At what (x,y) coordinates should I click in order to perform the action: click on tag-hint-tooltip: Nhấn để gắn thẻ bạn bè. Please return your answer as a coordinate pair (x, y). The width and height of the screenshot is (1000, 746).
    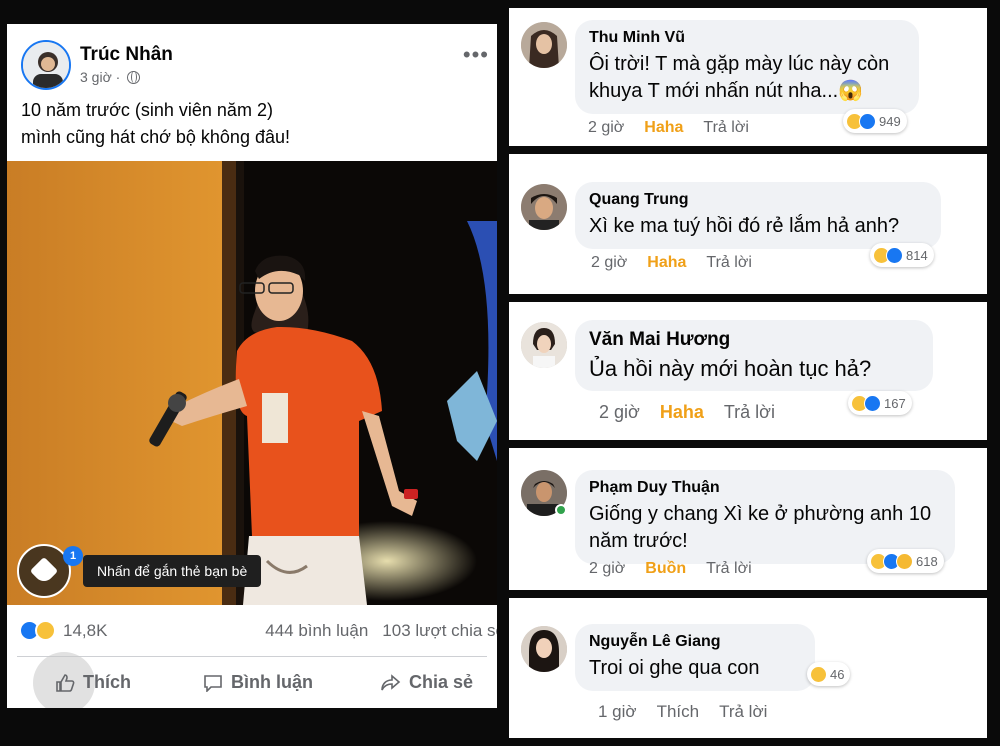
    Looking at the image, I should click on (172, 571).